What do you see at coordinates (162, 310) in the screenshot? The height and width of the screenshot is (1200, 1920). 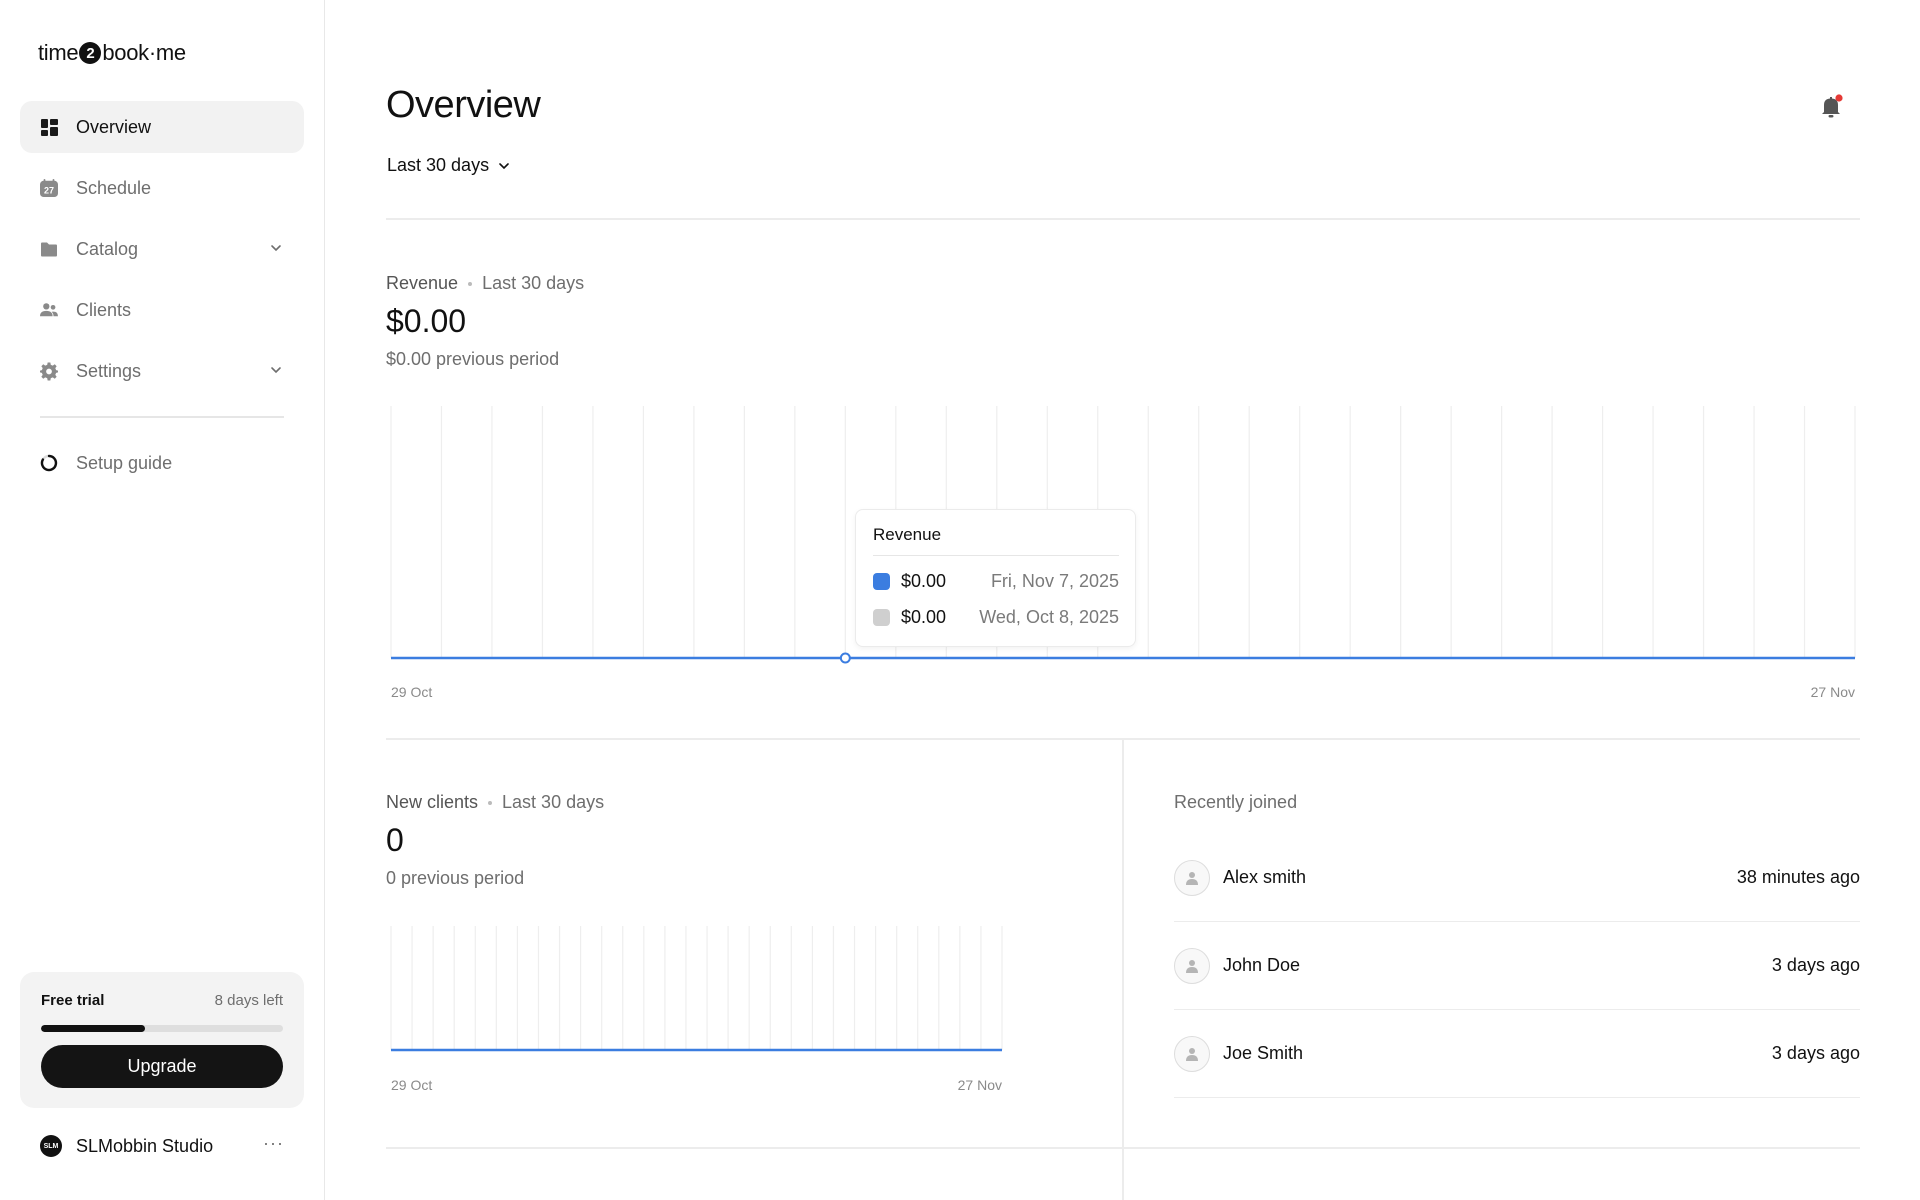 I see `sidebar-item-clients: Clients` at bounding box center [162, 310].